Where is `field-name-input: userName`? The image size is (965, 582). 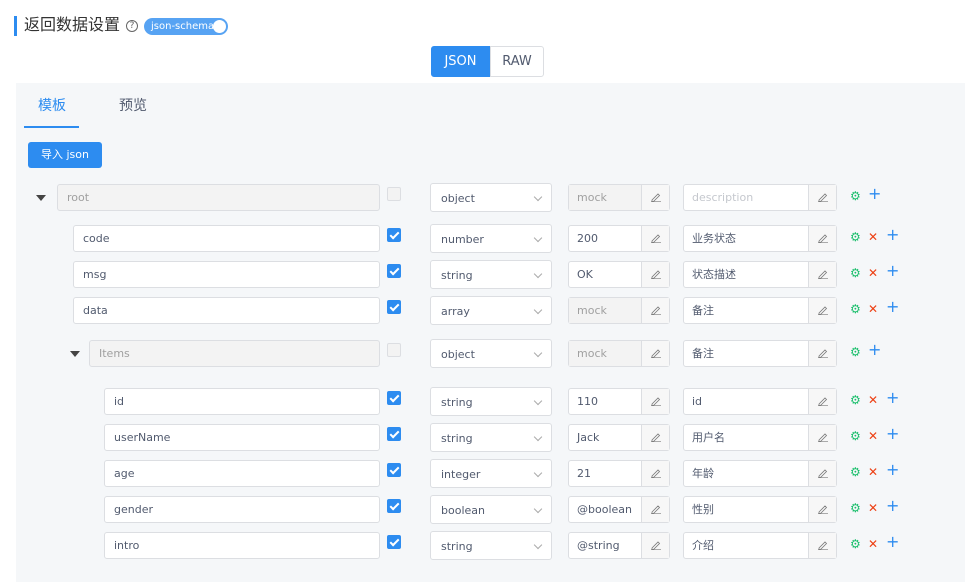
field-name-input: userName is located at coordinates (242, 437).